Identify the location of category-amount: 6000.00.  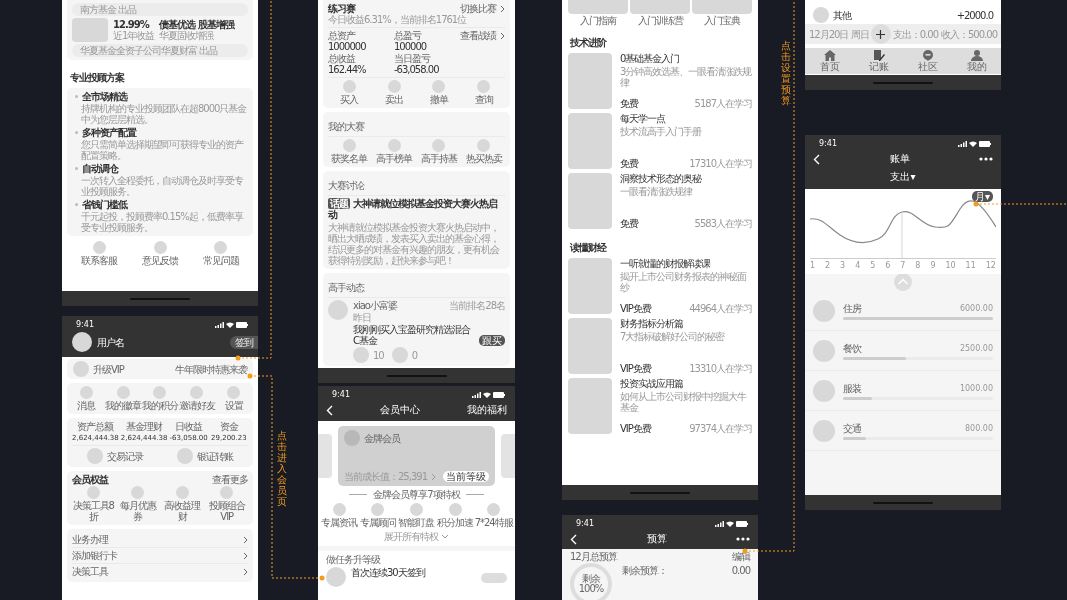
(976, 308).